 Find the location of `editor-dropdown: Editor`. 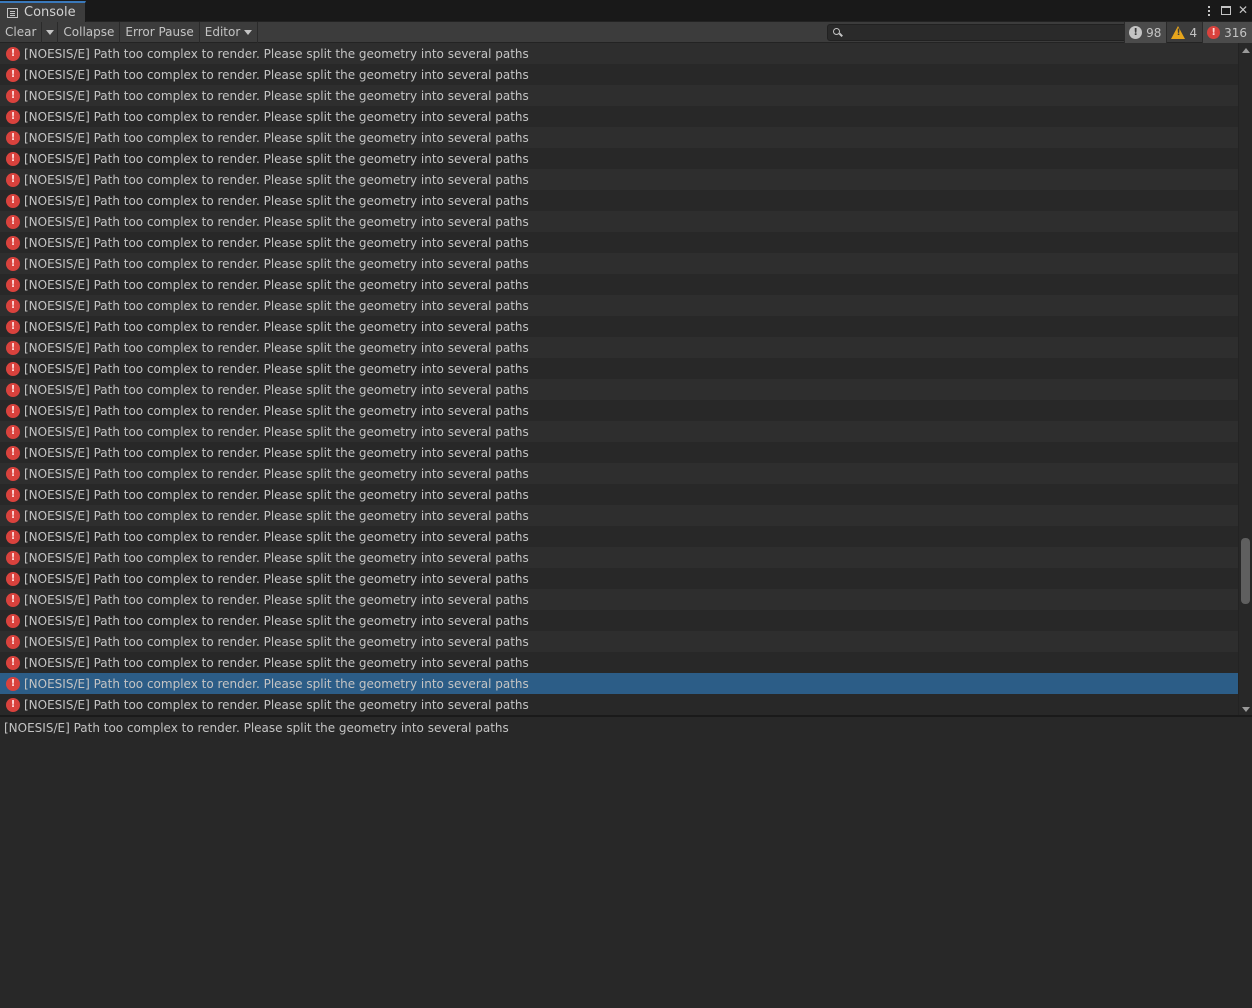

editor-dropdown: Editor is located at coordinates (229, 32).